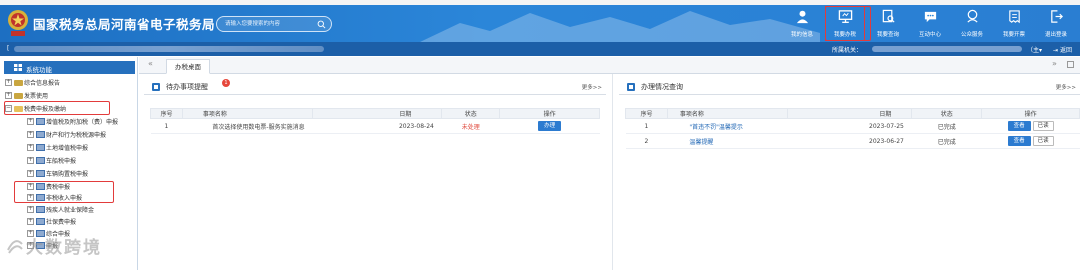 The image size is (1080, 270). What do you see at coordinates (888, 23) in the screenshot?
I see `nav-query: 我要查询` at bounding box center [888, 23].